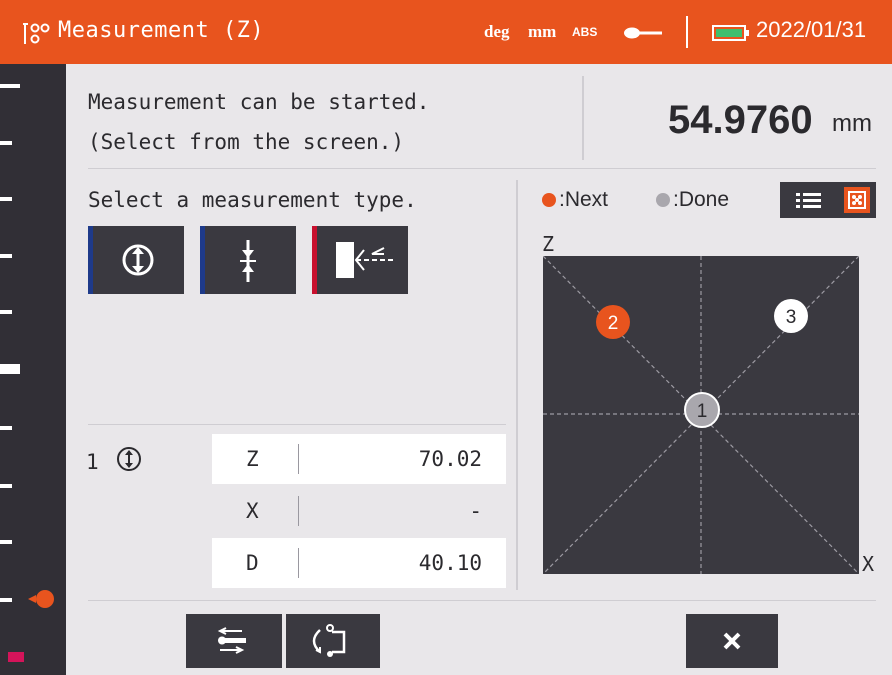 Image resolution: width=892 pixels, height=675 pixels. Describe the element at coordinates (542, 31) in the screenshot. I see `length-unit: mm` at that location.